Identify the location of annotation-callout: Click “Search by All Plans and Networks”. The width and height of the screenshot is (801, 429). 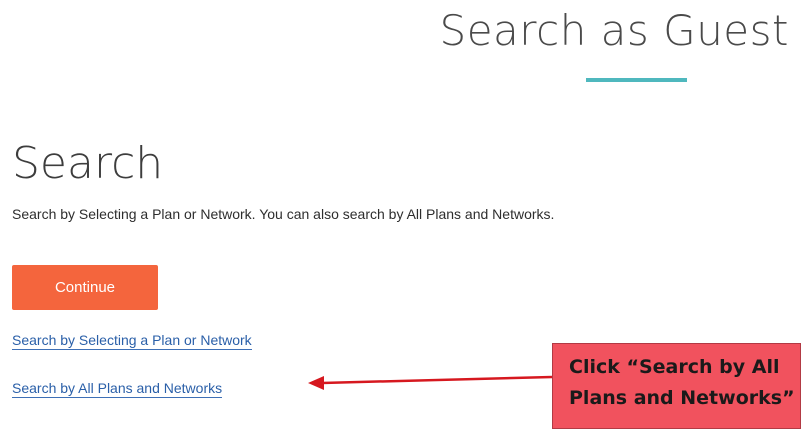
(676, 386).